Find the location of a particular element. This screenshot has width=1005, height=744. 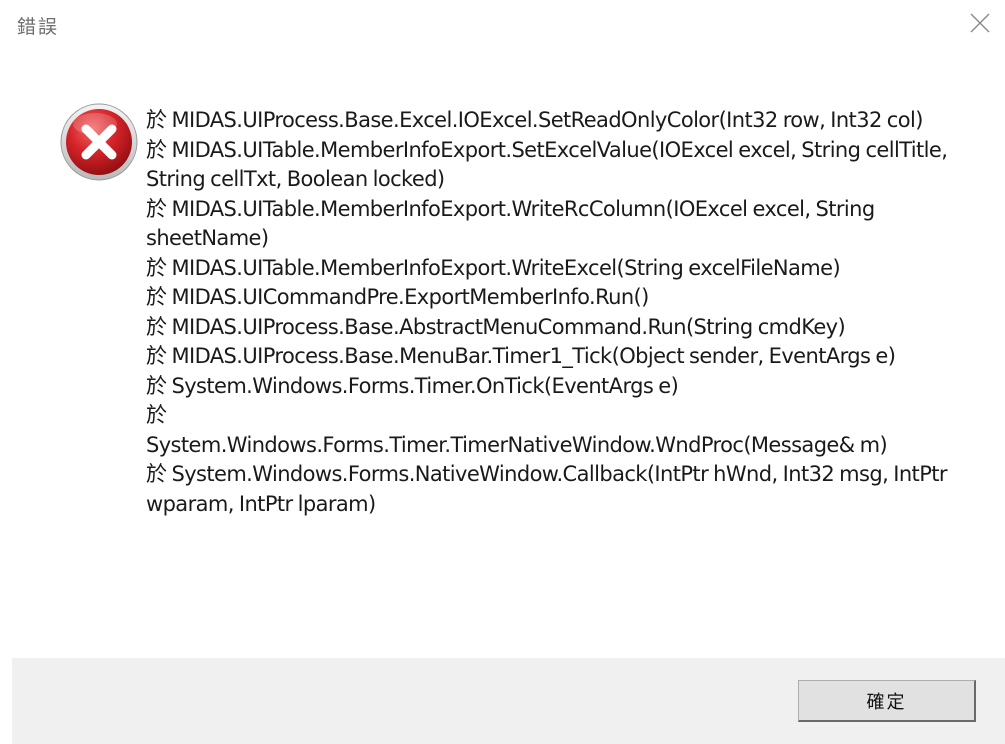

ok-button: 確定 is located at coordinates (887, 701).